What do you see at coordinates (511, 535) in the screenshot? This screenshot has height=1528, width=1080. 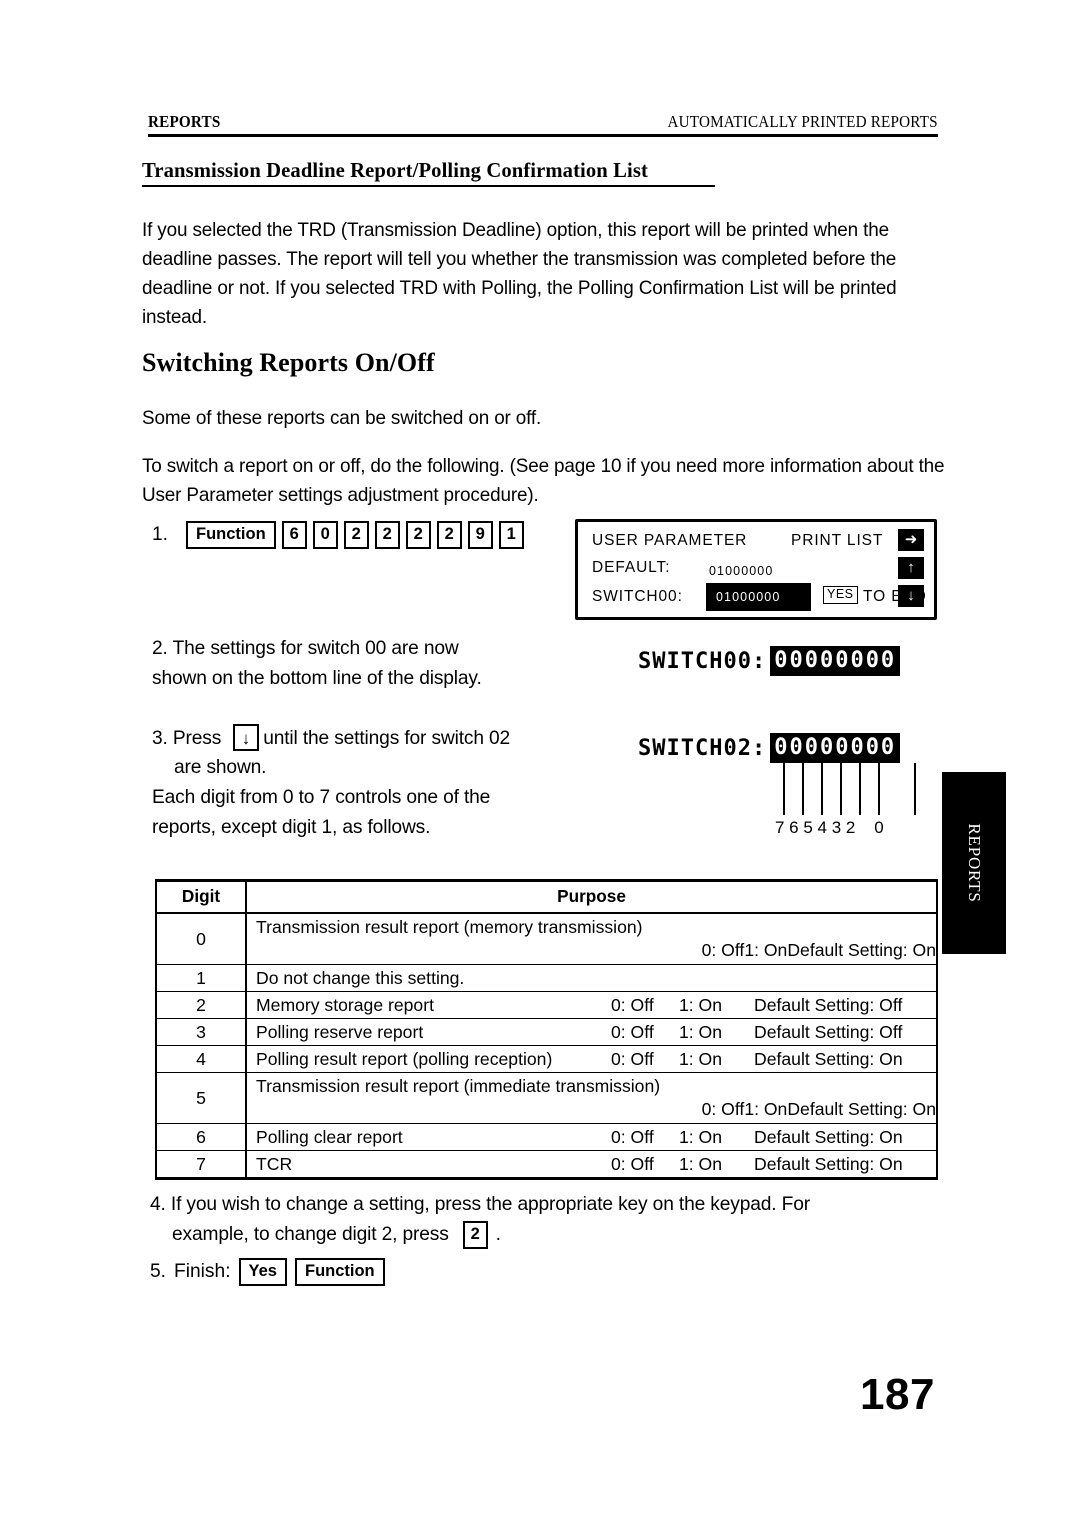 I see `key-1: 1` at bounding box center [511, 535].